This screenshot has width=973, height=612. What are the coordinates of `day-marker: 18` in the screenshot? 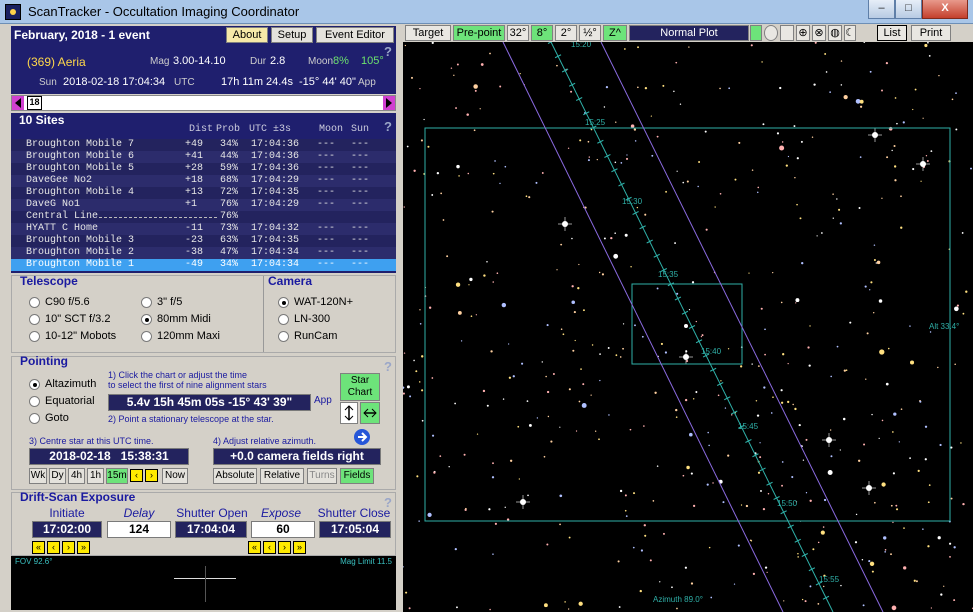 It's located at (34, 103).